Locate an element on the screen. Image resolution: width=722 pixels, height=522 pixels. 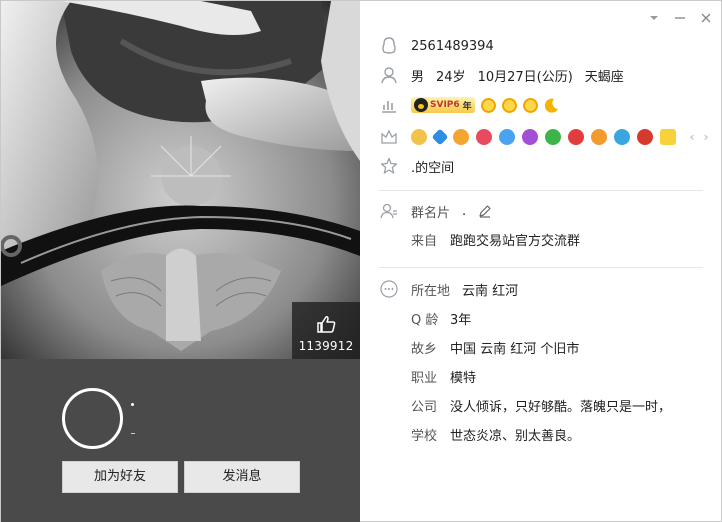
edit-icon is located at coordinates (485, 211).